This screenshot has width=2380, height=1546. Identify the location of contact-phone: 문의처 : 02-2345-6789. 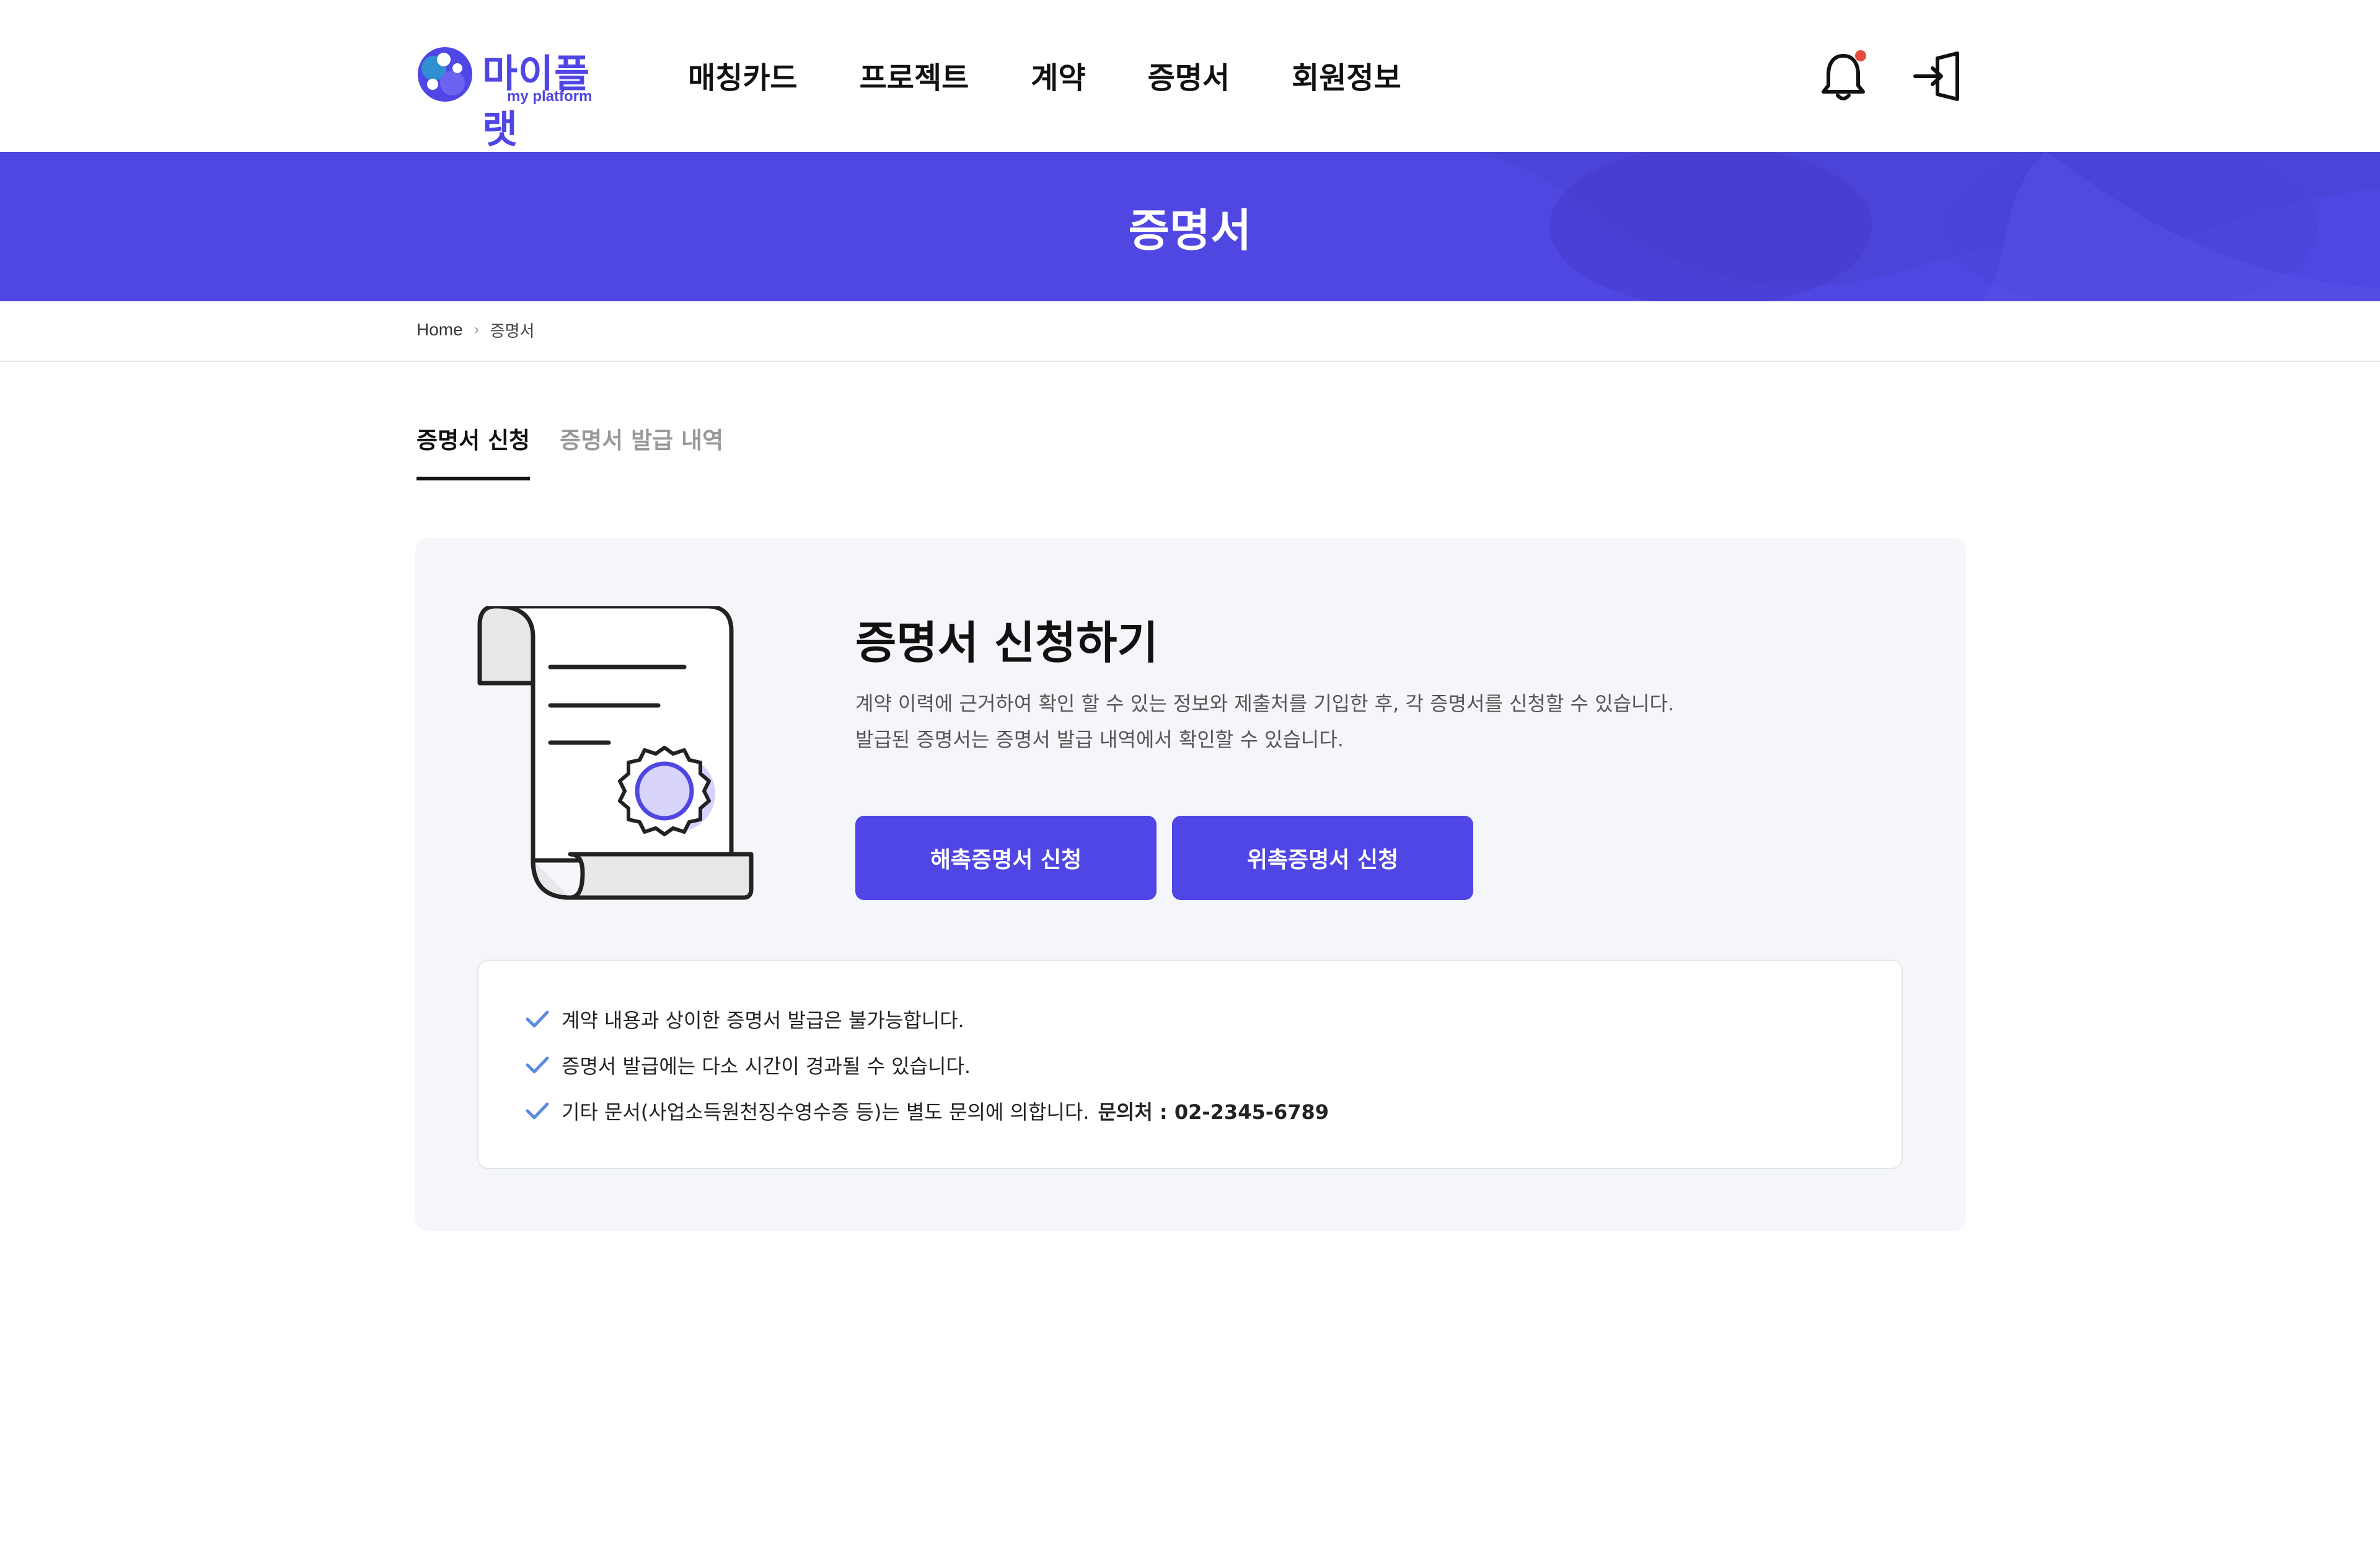
(1213, 1112).